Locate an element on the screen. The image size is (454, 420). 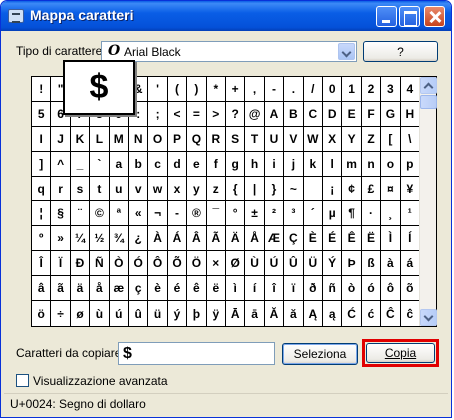
char-cell: æ is located at coordinates (119, 289).